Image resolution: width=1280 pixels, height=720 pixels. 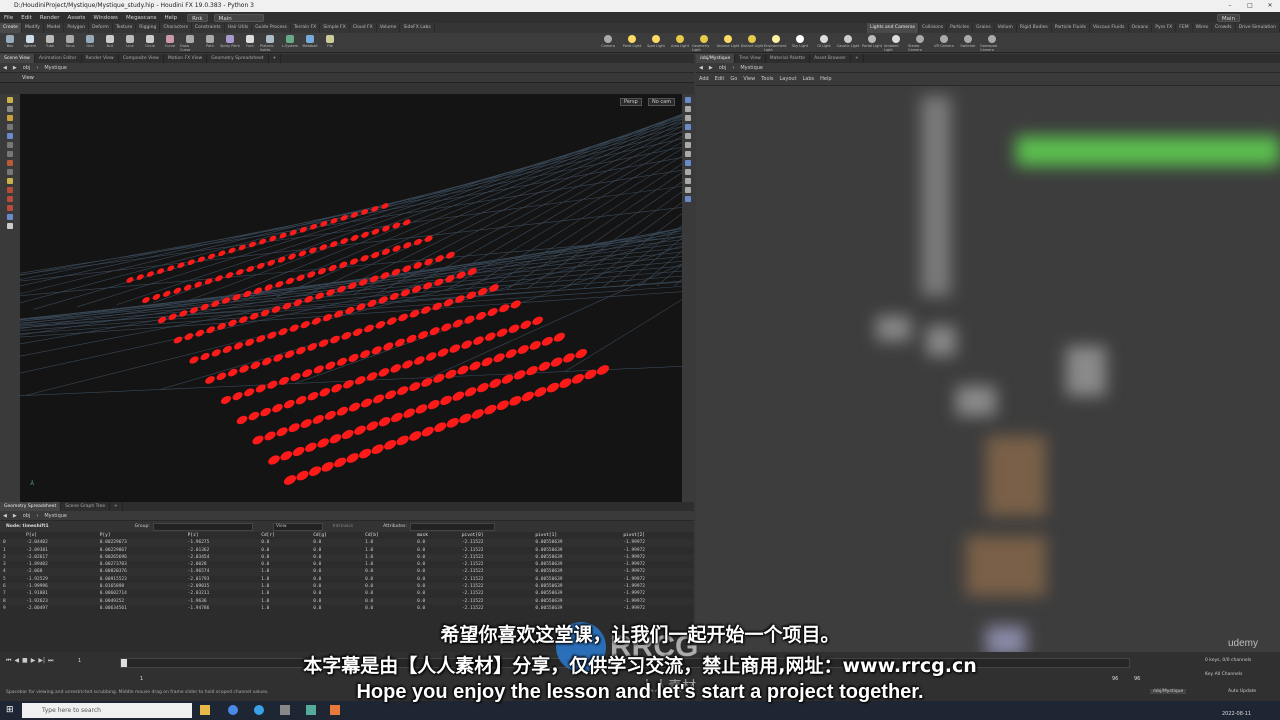 I want to click on shelf-tab: Vellum, so click(x=1006, y=28).